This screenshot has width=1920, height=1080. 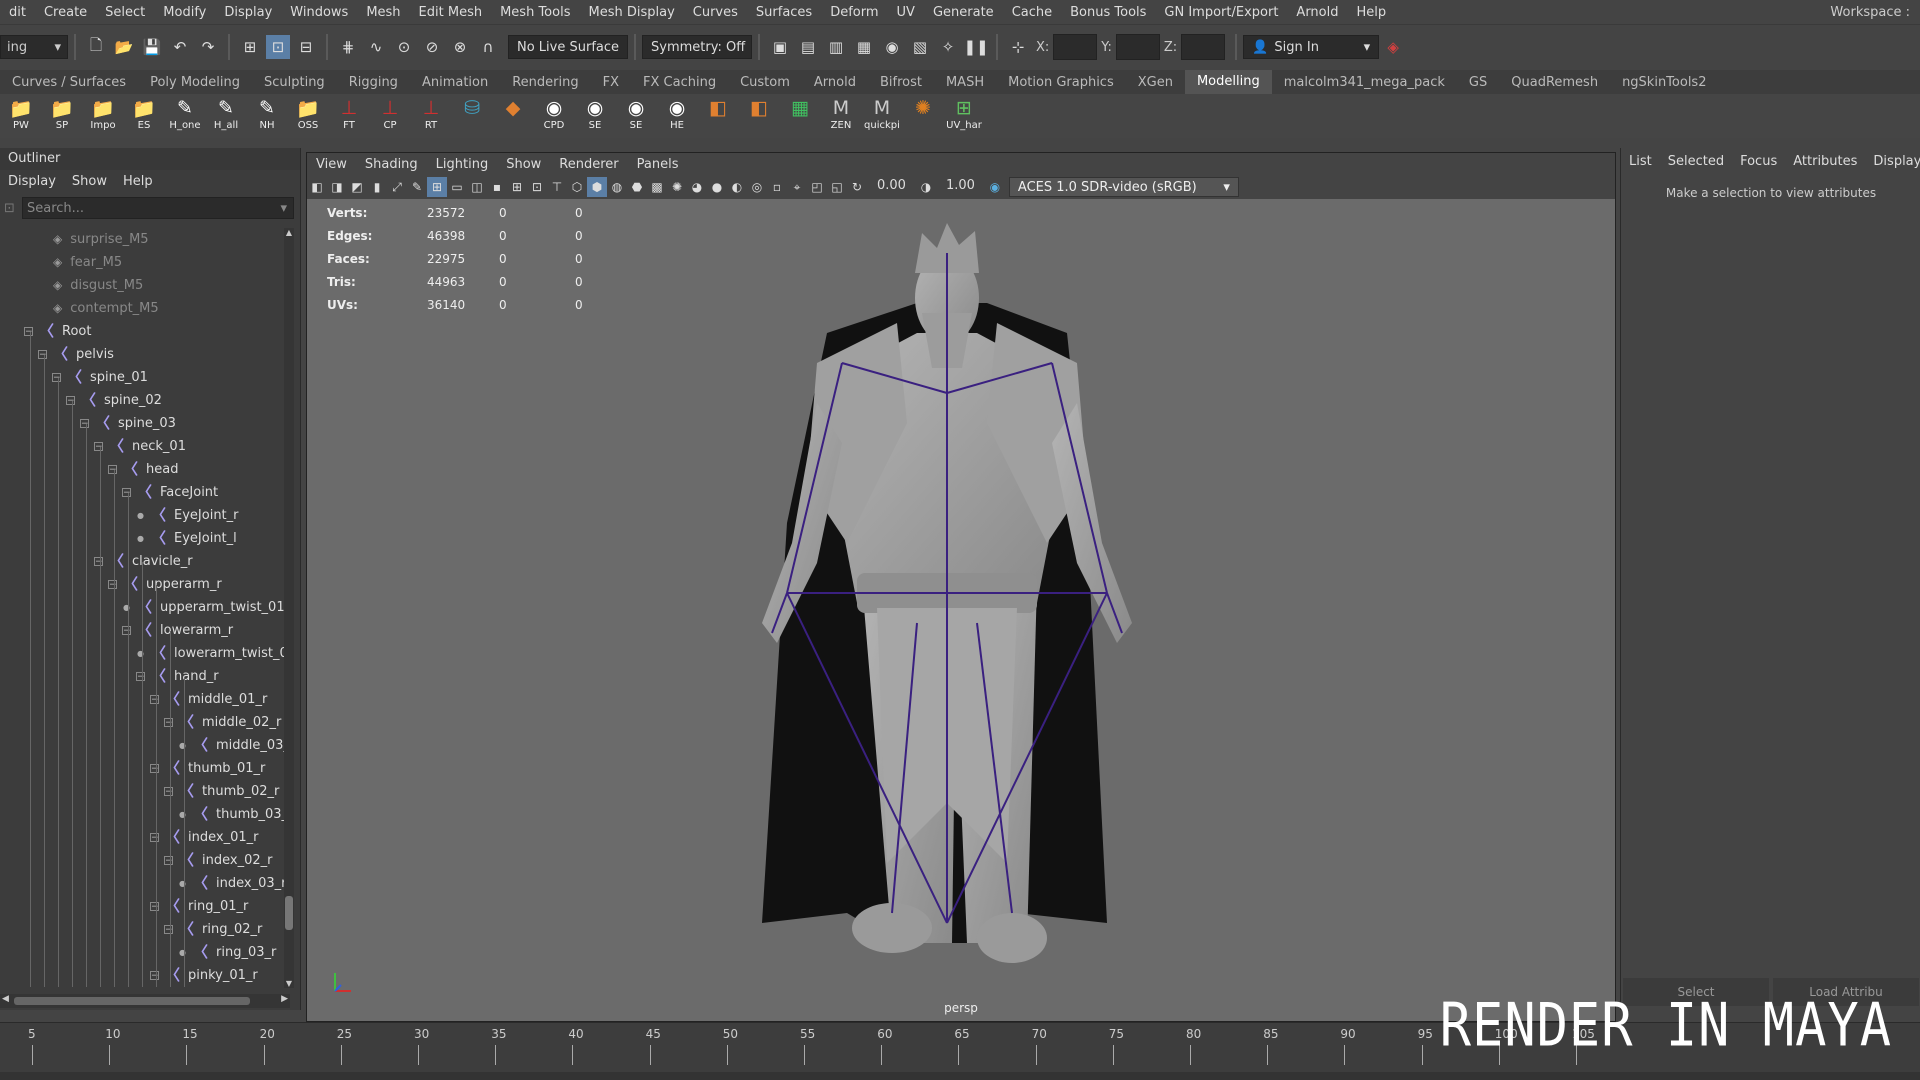 I want to click on outliner-node: ◈ surprise_M5, so click(x=93, y=239).